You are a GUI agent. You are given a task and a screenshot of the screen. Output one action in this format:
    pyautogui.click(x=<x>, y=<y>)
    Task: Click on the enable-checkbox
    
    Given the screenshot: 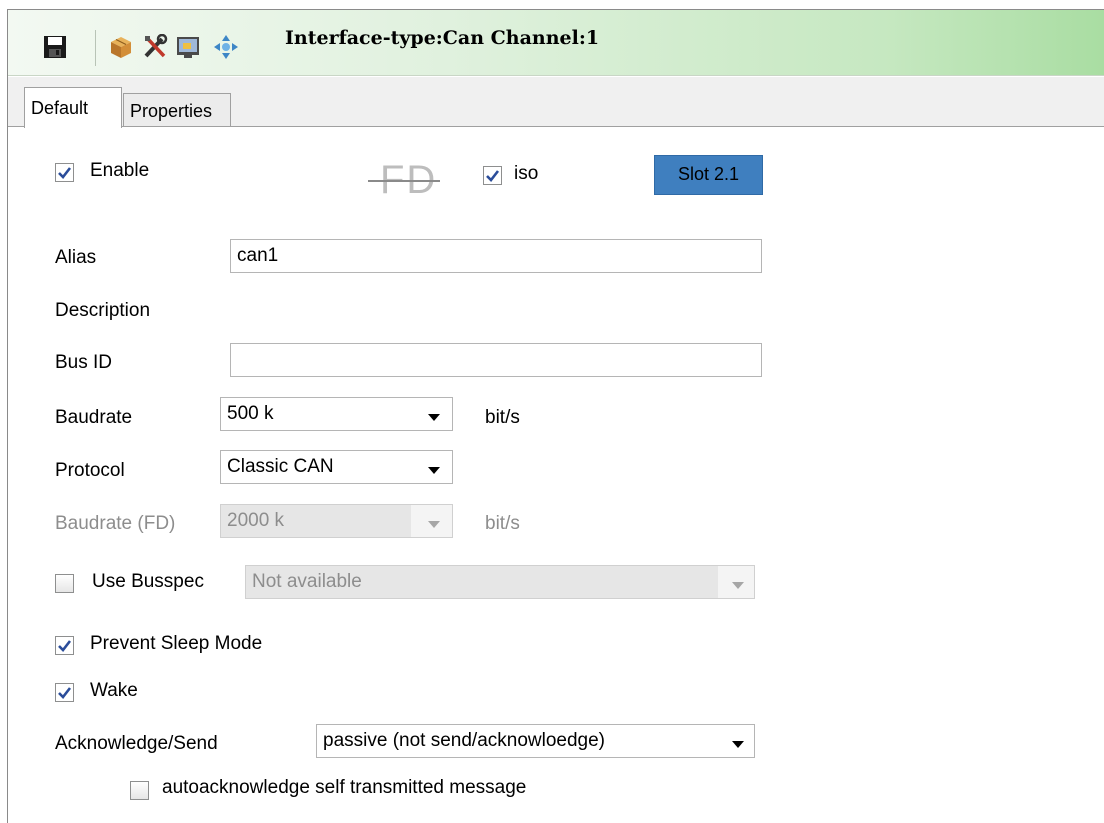 What is the action you would take?
    pyautogui.click(x=64, y=172)
    